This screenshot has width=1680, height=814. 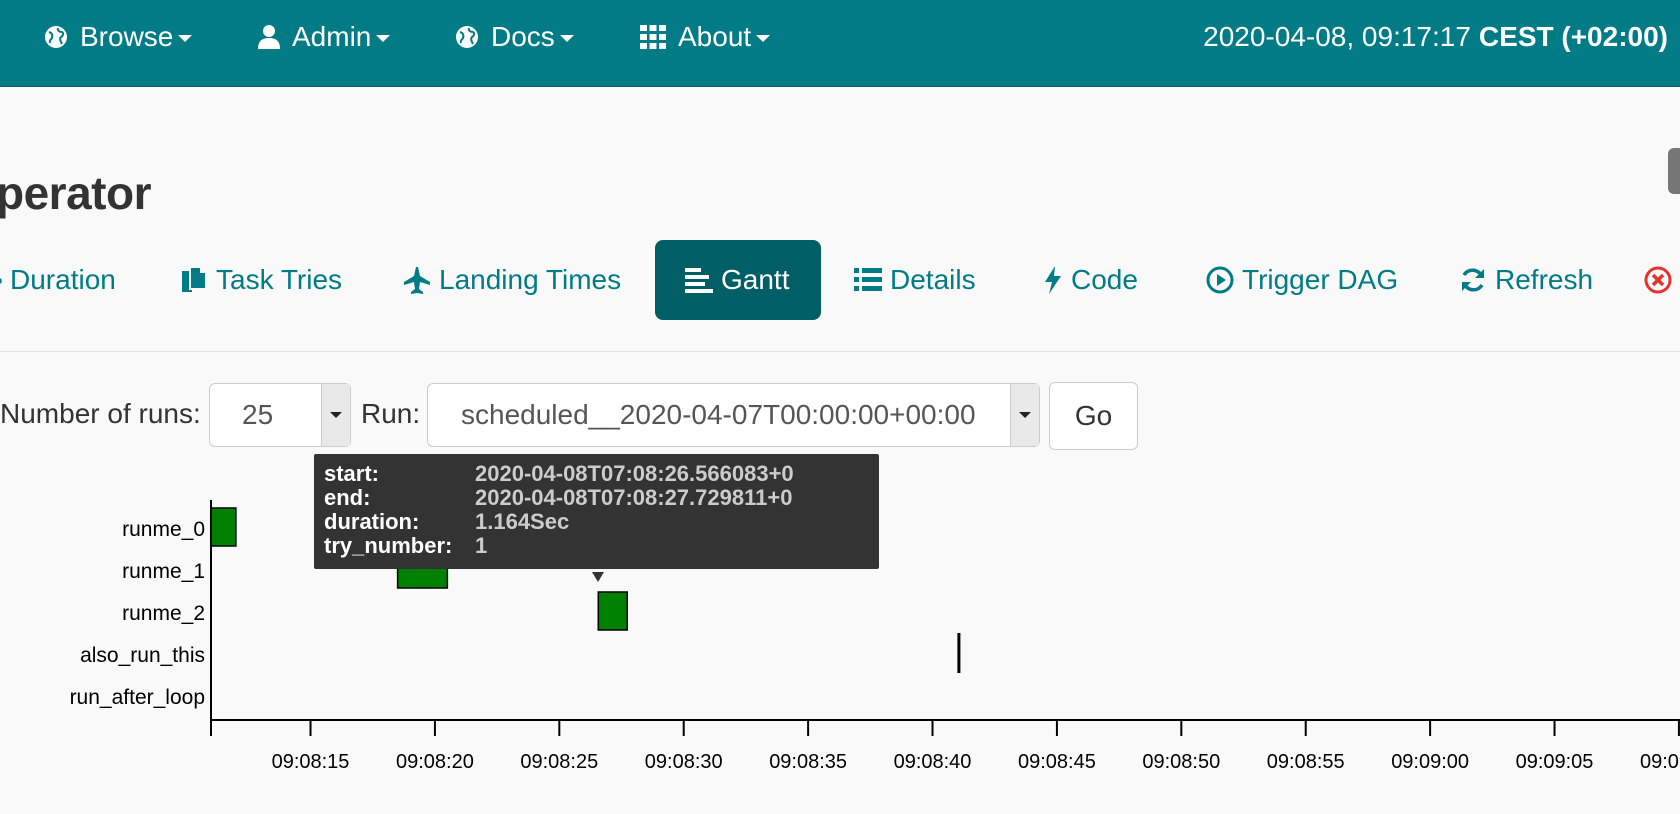 What do you see at coordinates (634, 473) in the screenshot?
I see `tooltip-value: 2020-04-08T07:08:26.566083+0` at bounding box center [634, 473].